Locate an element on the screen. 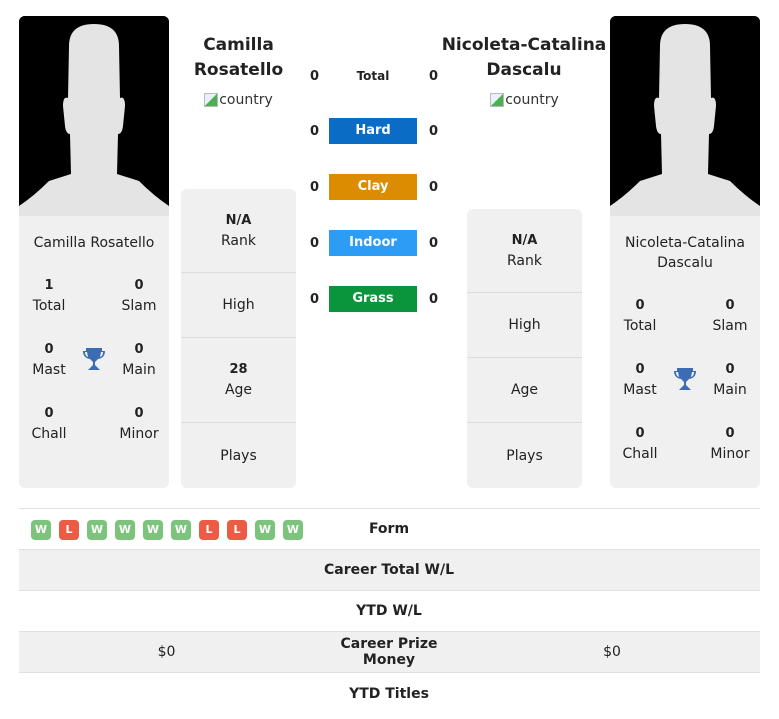  player2-high: High is located at coordinates (524, 325).